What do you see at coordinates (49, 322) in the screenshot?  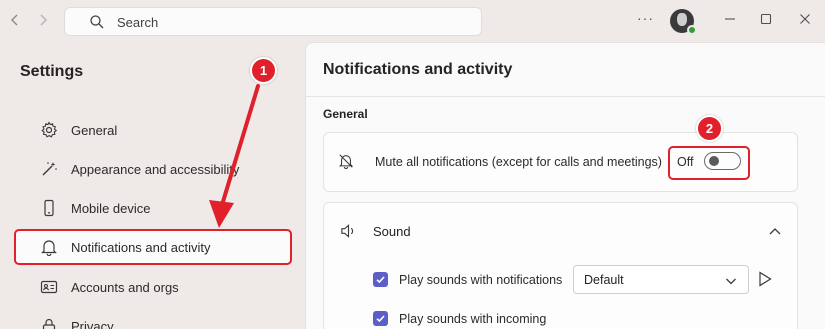 I see `lock-icon` at bounding box center [49, 322].